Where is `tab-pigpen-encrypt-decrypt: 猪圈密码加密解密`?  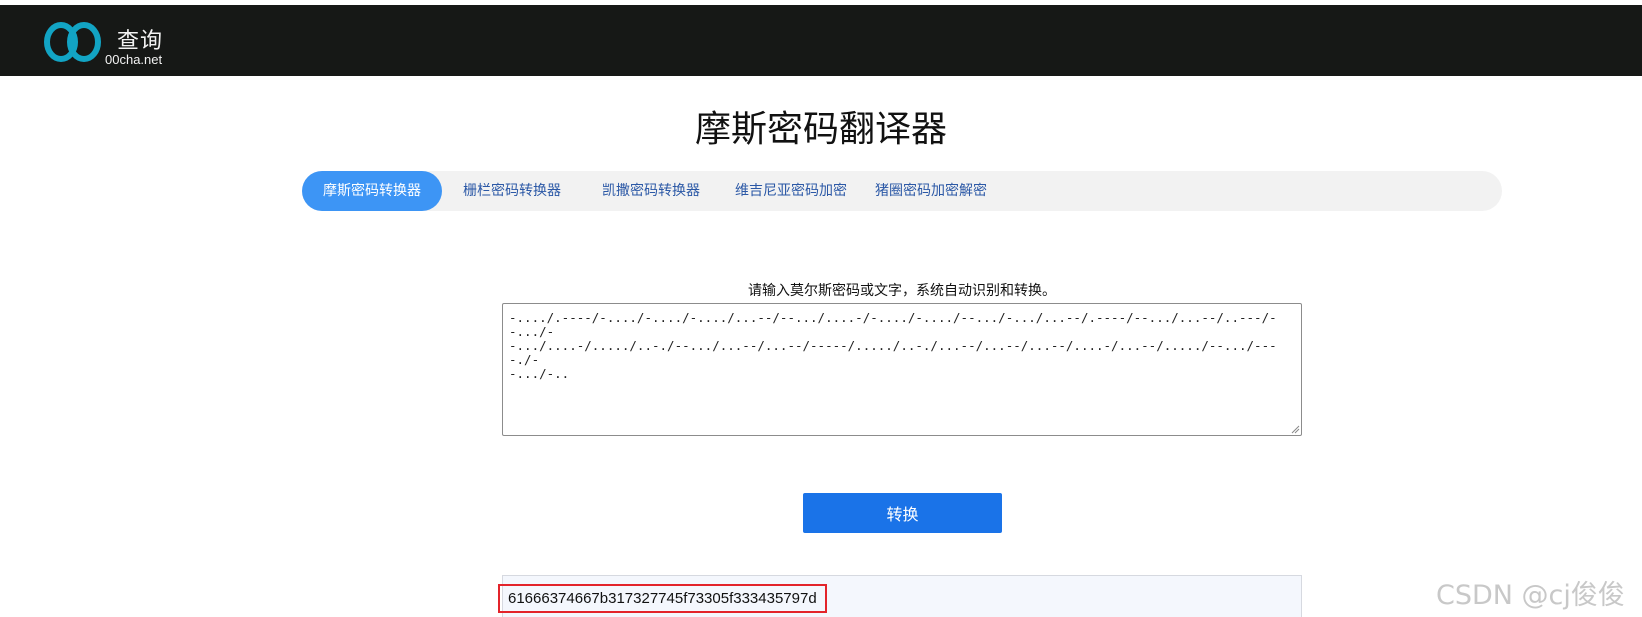
tab-pigpen-encrypt-decrypt: 猪圈密码加密解密 is located at coordinates (931, 191).